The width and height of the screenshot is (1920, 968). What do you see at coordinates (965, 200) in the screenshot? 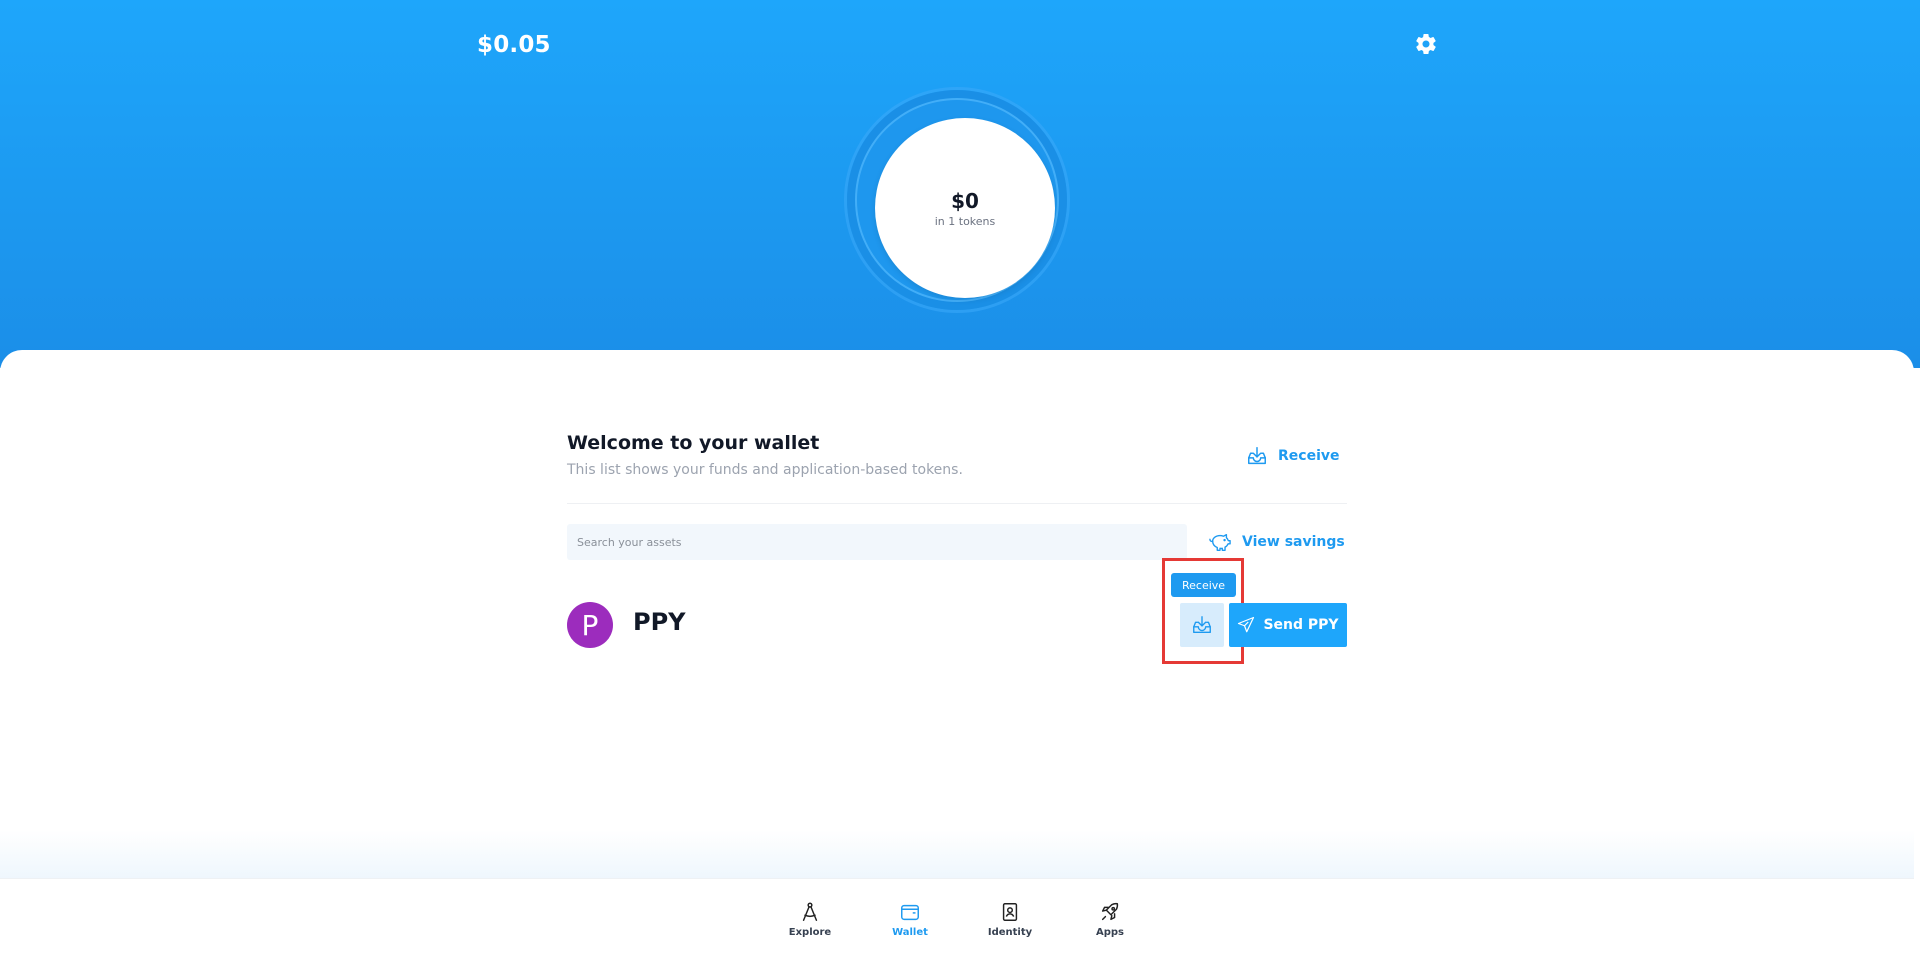
I see `total-value: $0` at bounding box center [965, 200].